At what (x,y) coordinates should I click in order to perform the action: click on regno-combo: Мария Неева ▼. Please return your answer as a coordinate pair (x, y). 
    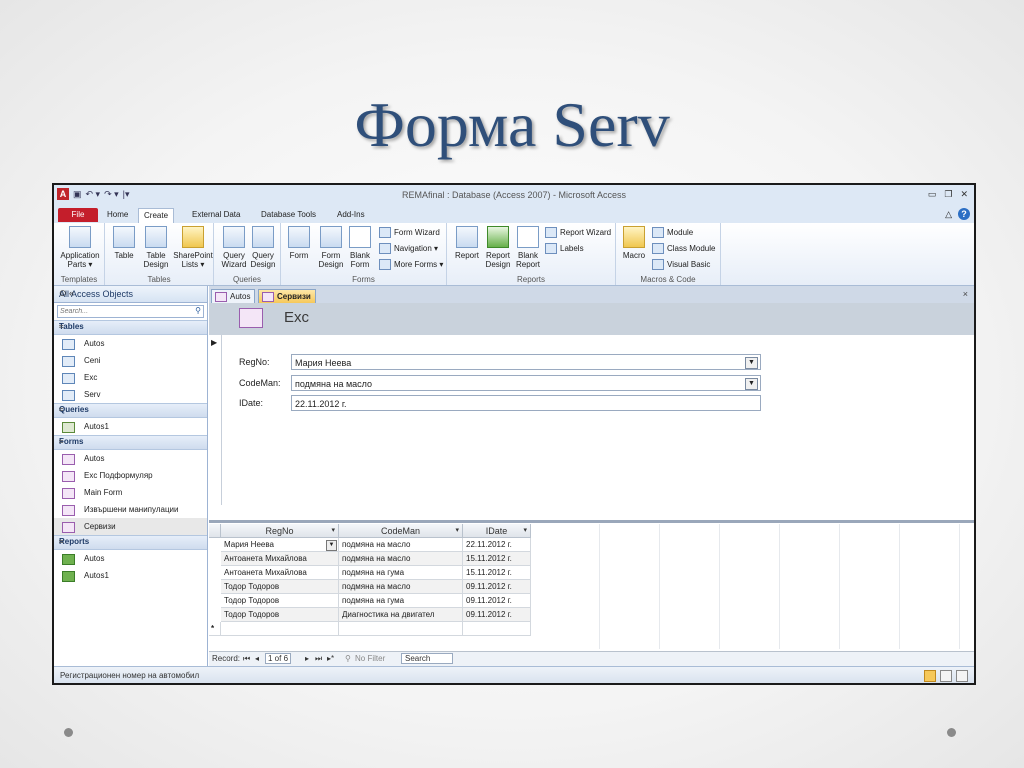
    Looking at the image, I should click on (526, 362).